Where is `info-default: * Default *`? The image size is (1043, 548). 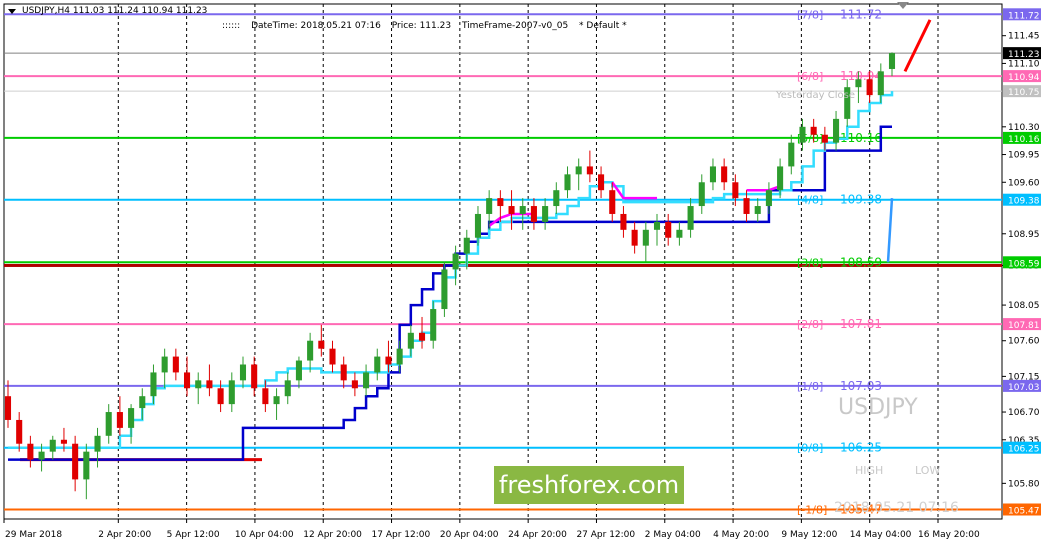
info-default: * Default * is located at coordinates (603, 26).